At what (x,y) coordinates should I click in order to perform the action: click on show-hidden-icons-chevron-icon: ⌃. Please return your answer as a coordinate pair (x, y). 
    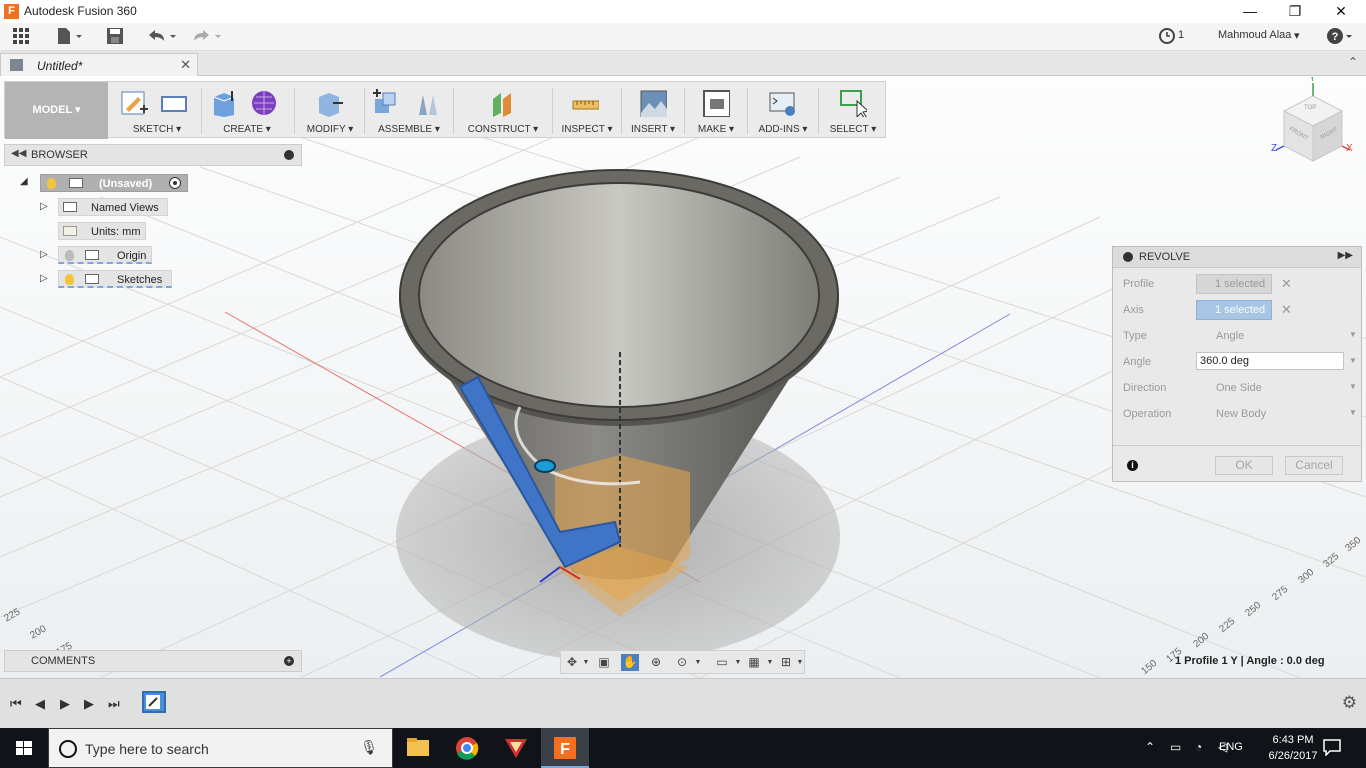
    Looking at the image, I should click on (1150, 747).